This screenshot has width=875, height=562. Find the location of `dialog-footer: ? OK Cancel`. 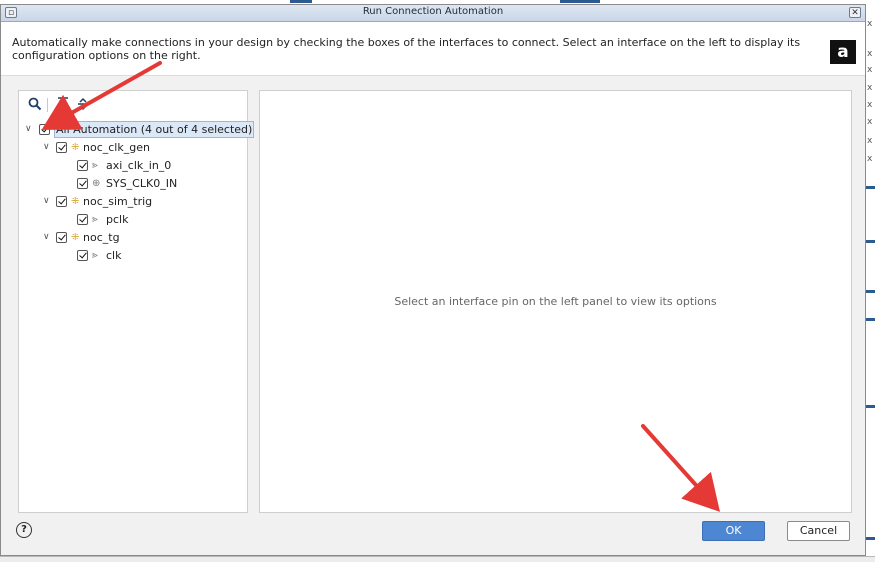

dialog-footer: ? OK Cancel is located at coordinates (433, 535).